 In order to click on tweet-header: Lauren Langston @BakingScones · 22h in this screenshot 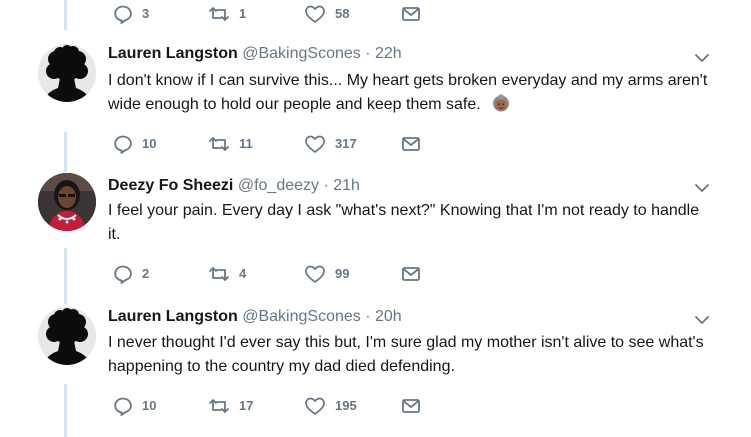, I will do `click(255, 54)`.